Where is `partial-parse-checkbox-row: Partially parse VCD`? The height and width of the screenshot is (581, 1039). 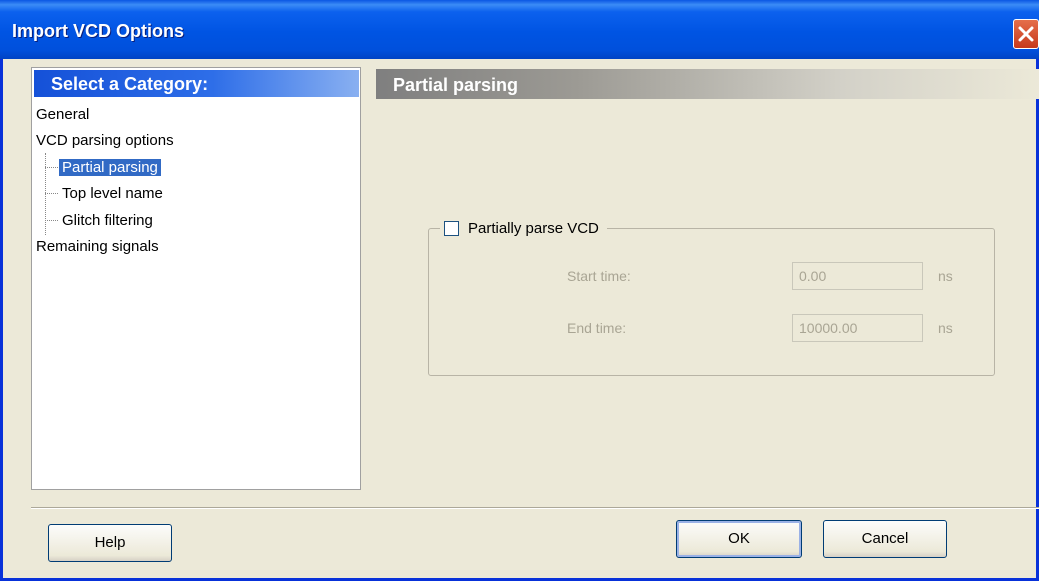
partial-parse-checkbox-row: Partially parse VCD is located at coordinates (523, 228).